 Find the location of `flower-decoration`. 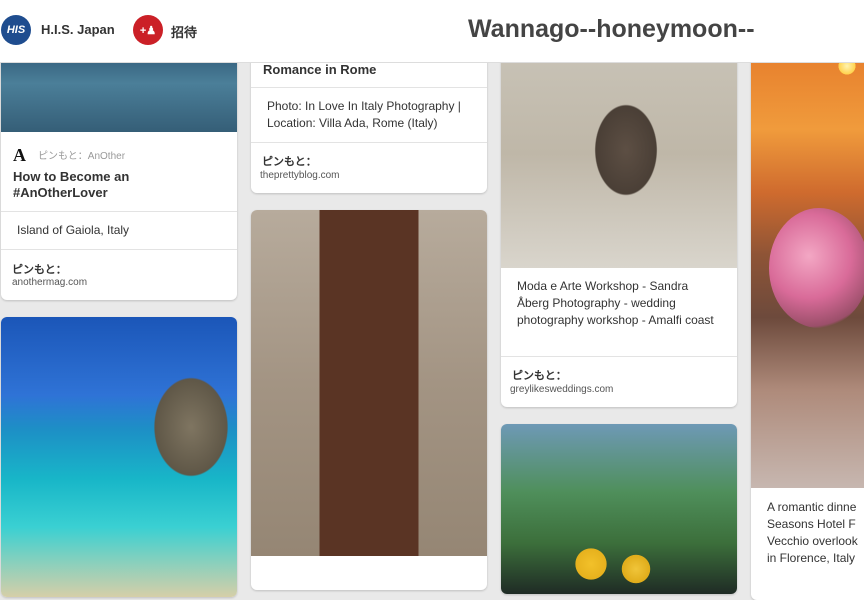

flower-decoration is located at coordinates (816, 268).